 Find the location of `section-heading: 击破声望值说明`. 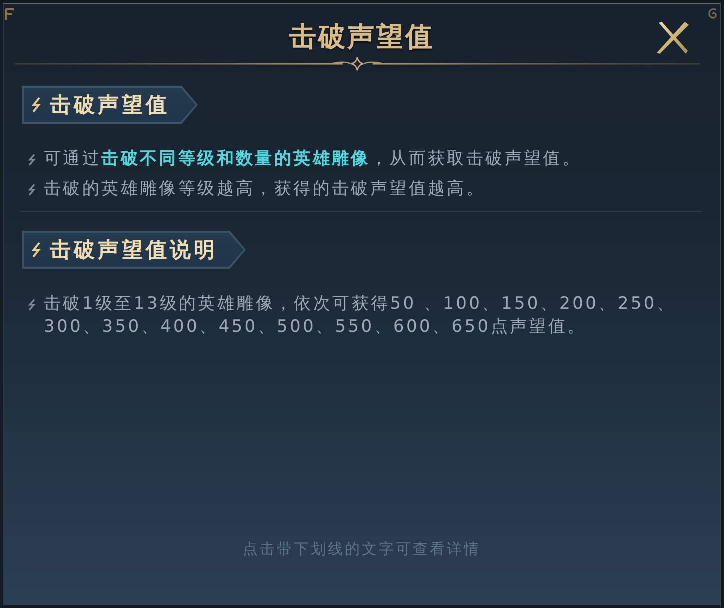

section-heading: 击破声望值说明 is located at coordinates (134, 250).